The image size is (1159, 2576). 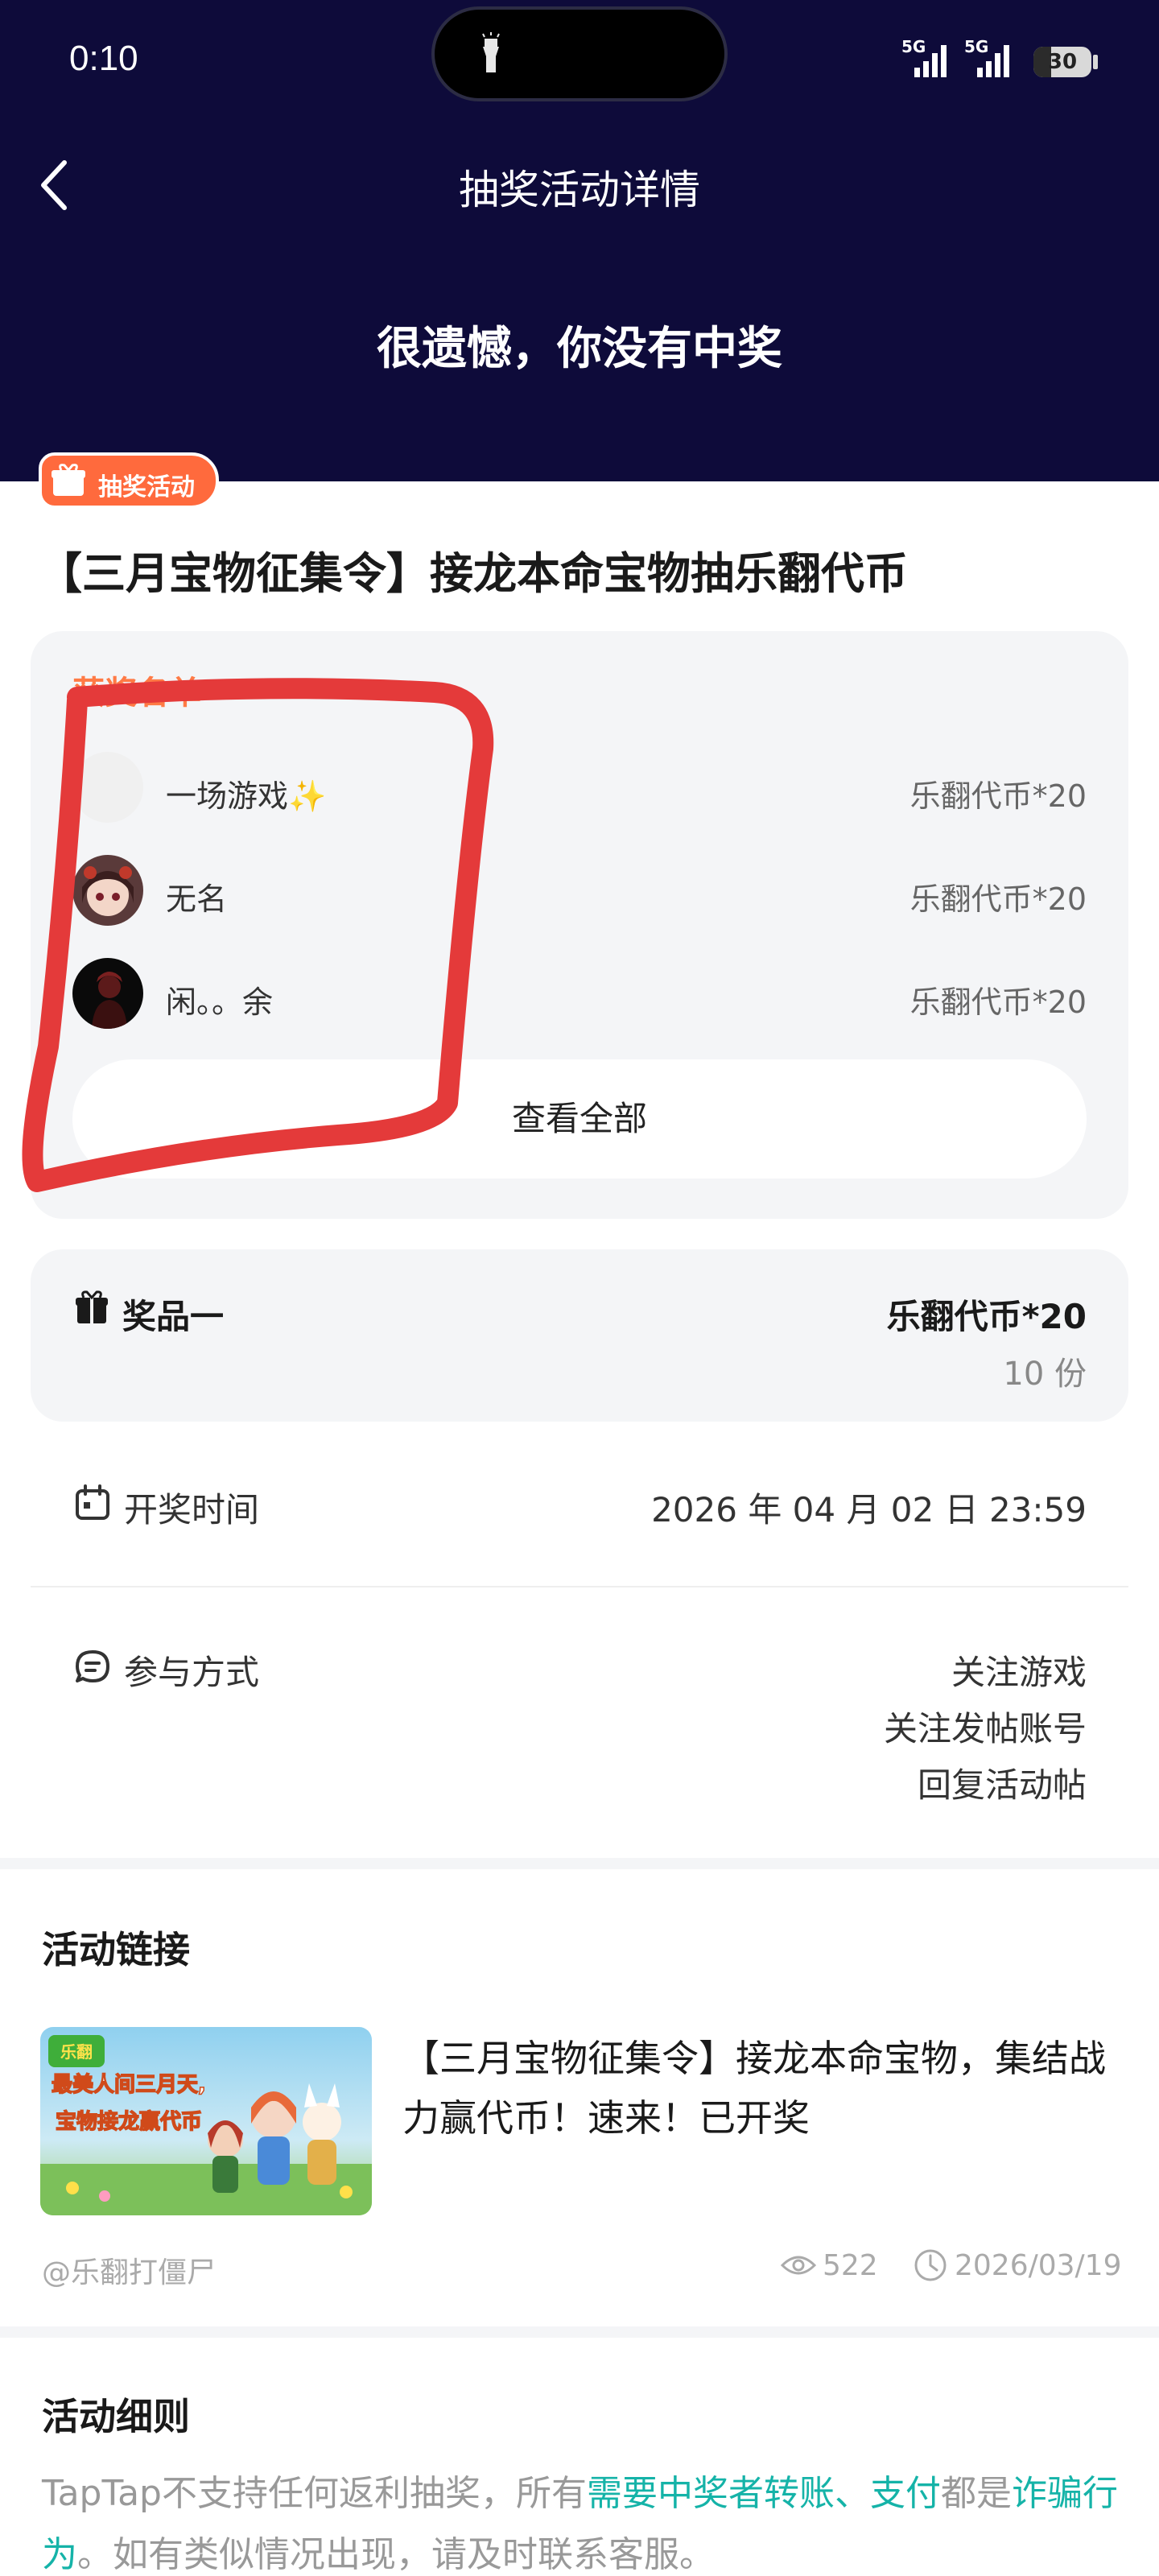 I want to click on activity-title: 【三月宝物征集令】接龙本命宝物抽乐翻代币, so click(x=473, y=573).